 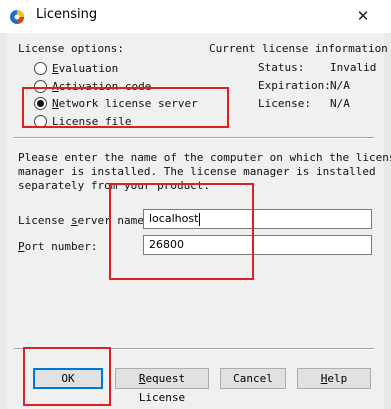 What do you see at coordinates (334, 378) in the screenshot?
I see `help-button: Help` at bounding box center [334, 378].